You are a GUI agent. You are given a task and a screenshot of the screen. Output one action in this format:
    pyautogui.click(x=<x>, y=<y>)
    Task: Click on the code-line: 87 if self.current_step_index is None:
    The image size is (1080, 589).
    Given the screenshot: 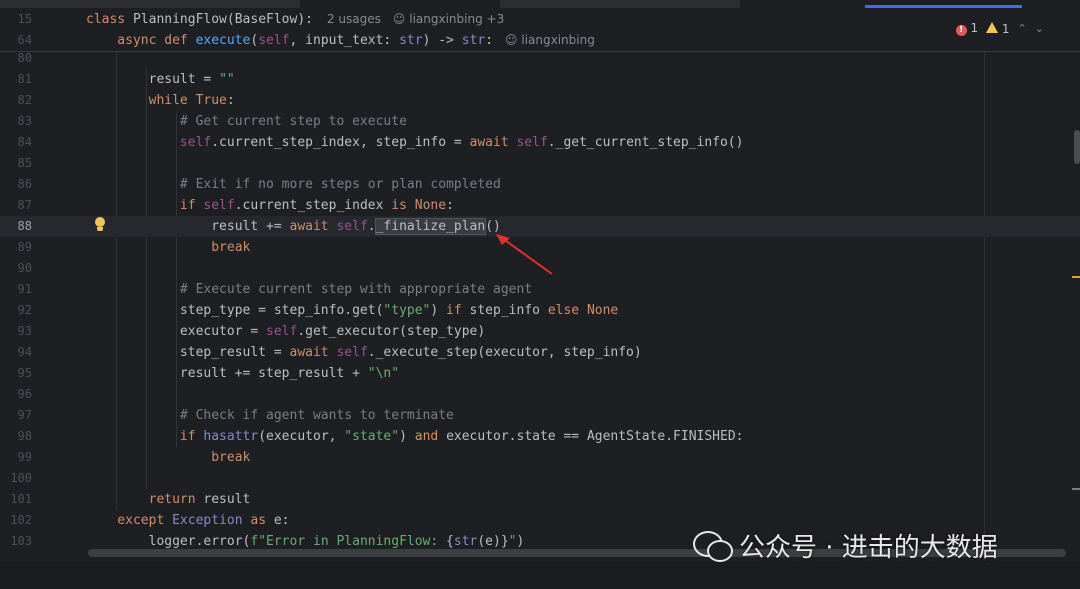 What is the action you would take?
    pyautogui.click(x=540, y=205)
    